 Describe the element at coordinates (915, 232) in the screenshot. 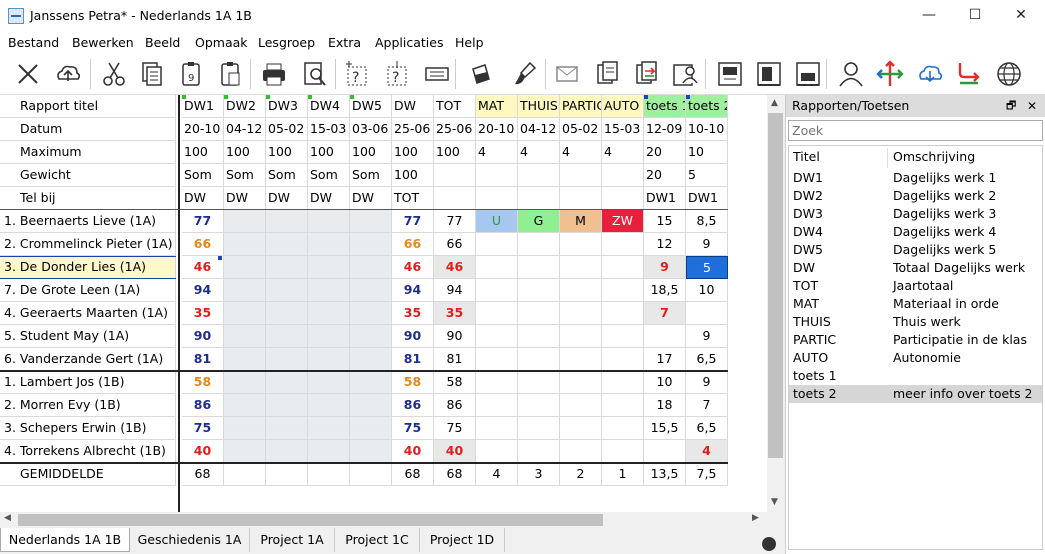

I see `list-item: DW4 Dagelijks werk 4` at that location.